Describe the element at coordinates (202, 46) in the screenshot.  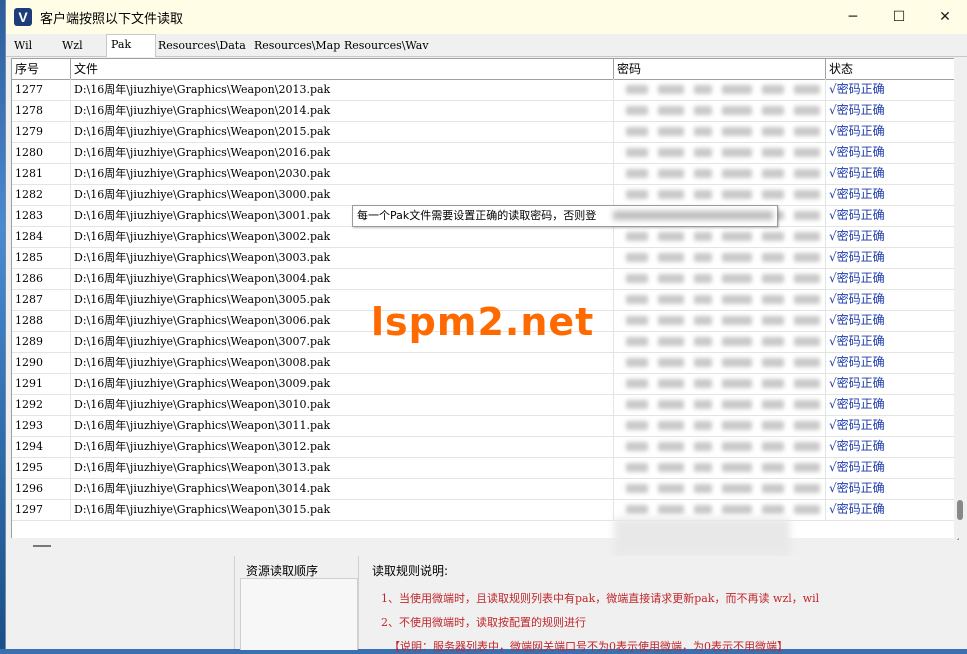
I see `tab-resources-data: Resources\Data` at that location.